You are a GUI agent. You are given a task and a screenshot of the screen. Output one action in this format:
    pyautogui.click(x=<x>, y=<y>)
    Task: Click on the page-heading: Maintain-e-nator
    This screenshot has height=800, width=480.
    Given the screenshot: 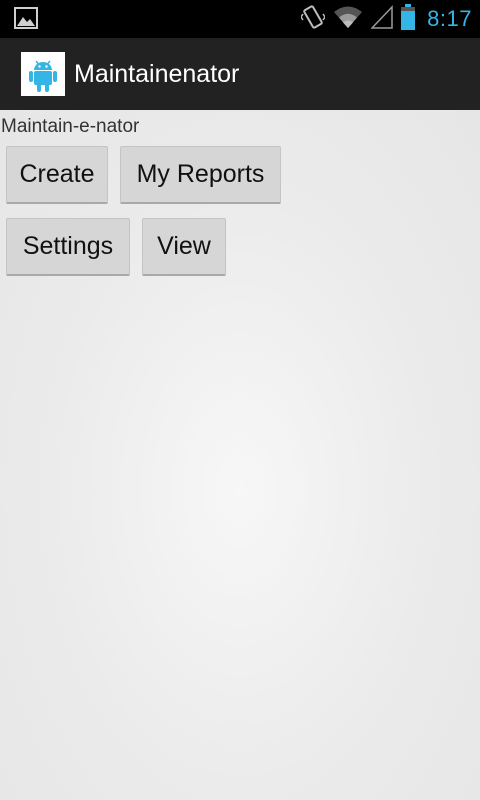 What is the action you would take?
    pyautogui.click(x=70, y=126)
    